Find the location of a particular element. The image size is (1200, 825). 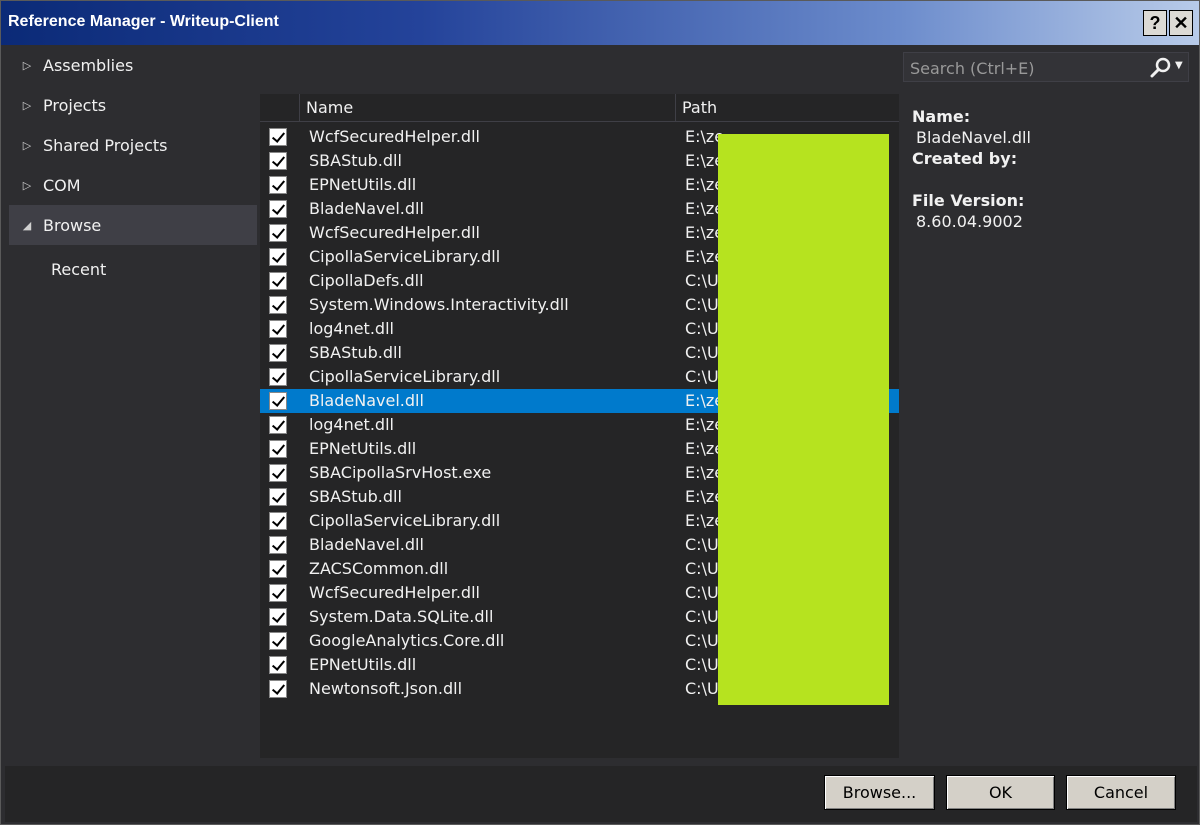

column-header-check is located at coordinates (279, 107).